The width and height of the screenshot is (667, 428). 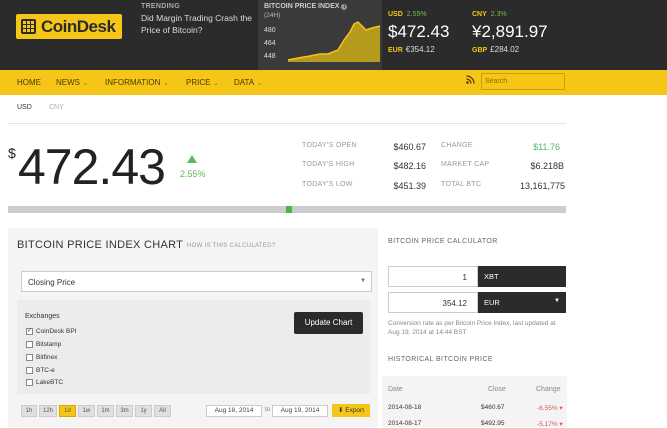 What do you see at coordinates (329, 145) in the screenshot?
I see `stat-open-label: TODAY'S OPEN` at bounding box center [329, 145].